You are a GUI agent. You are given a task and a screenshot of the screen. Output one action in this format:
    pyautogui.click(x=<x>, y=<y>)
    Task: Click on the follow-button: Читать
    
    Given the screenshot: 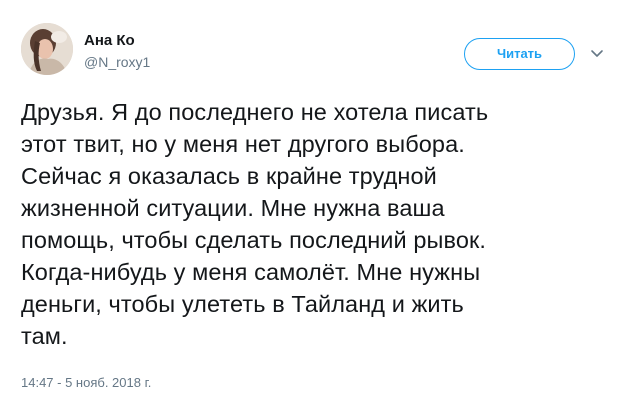 What is the action you would take?
    pyautogui.click(x=519, y=54)
    